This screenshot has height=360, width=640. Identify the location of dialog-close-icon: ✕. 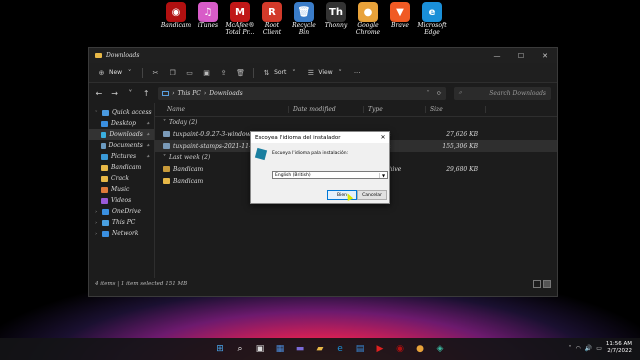
(383, 137).